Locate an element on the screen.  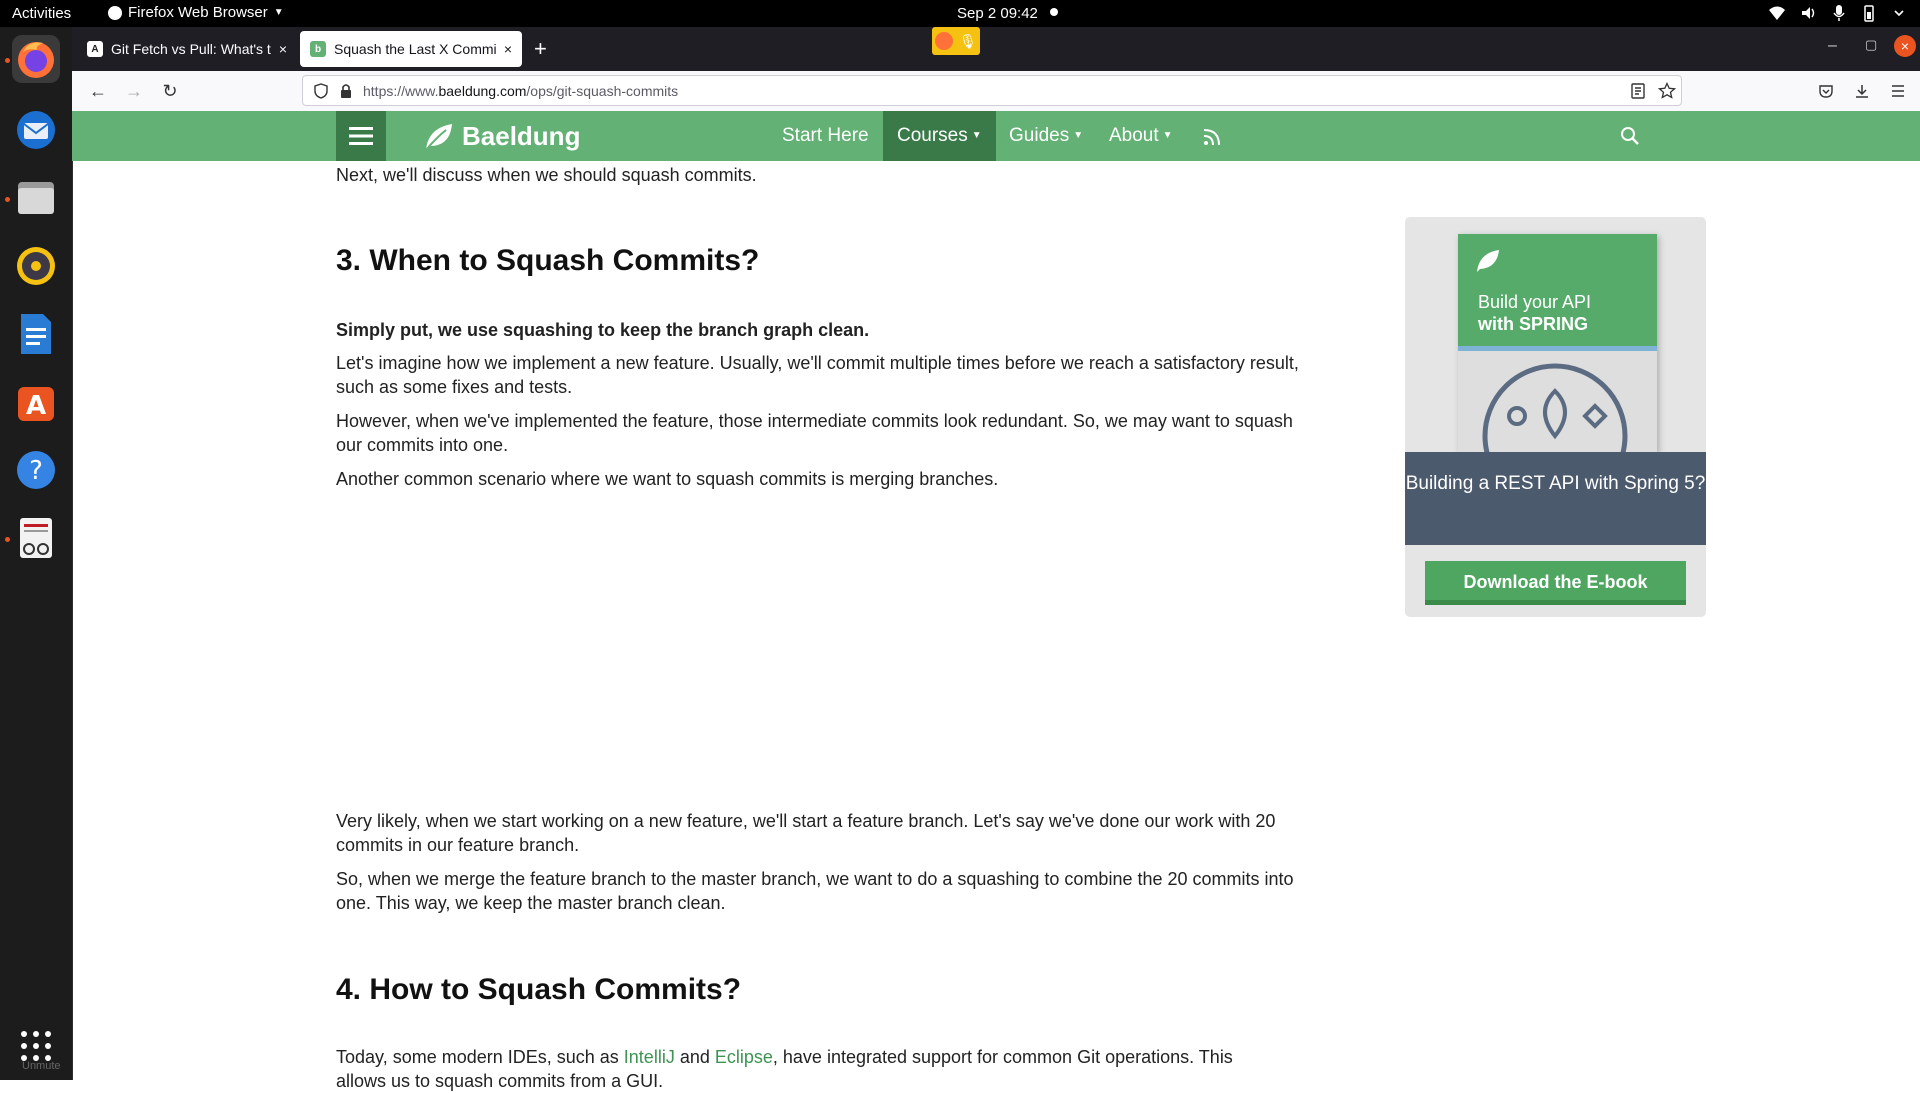
close-window-button: × is located at coordinates (1905, 46).